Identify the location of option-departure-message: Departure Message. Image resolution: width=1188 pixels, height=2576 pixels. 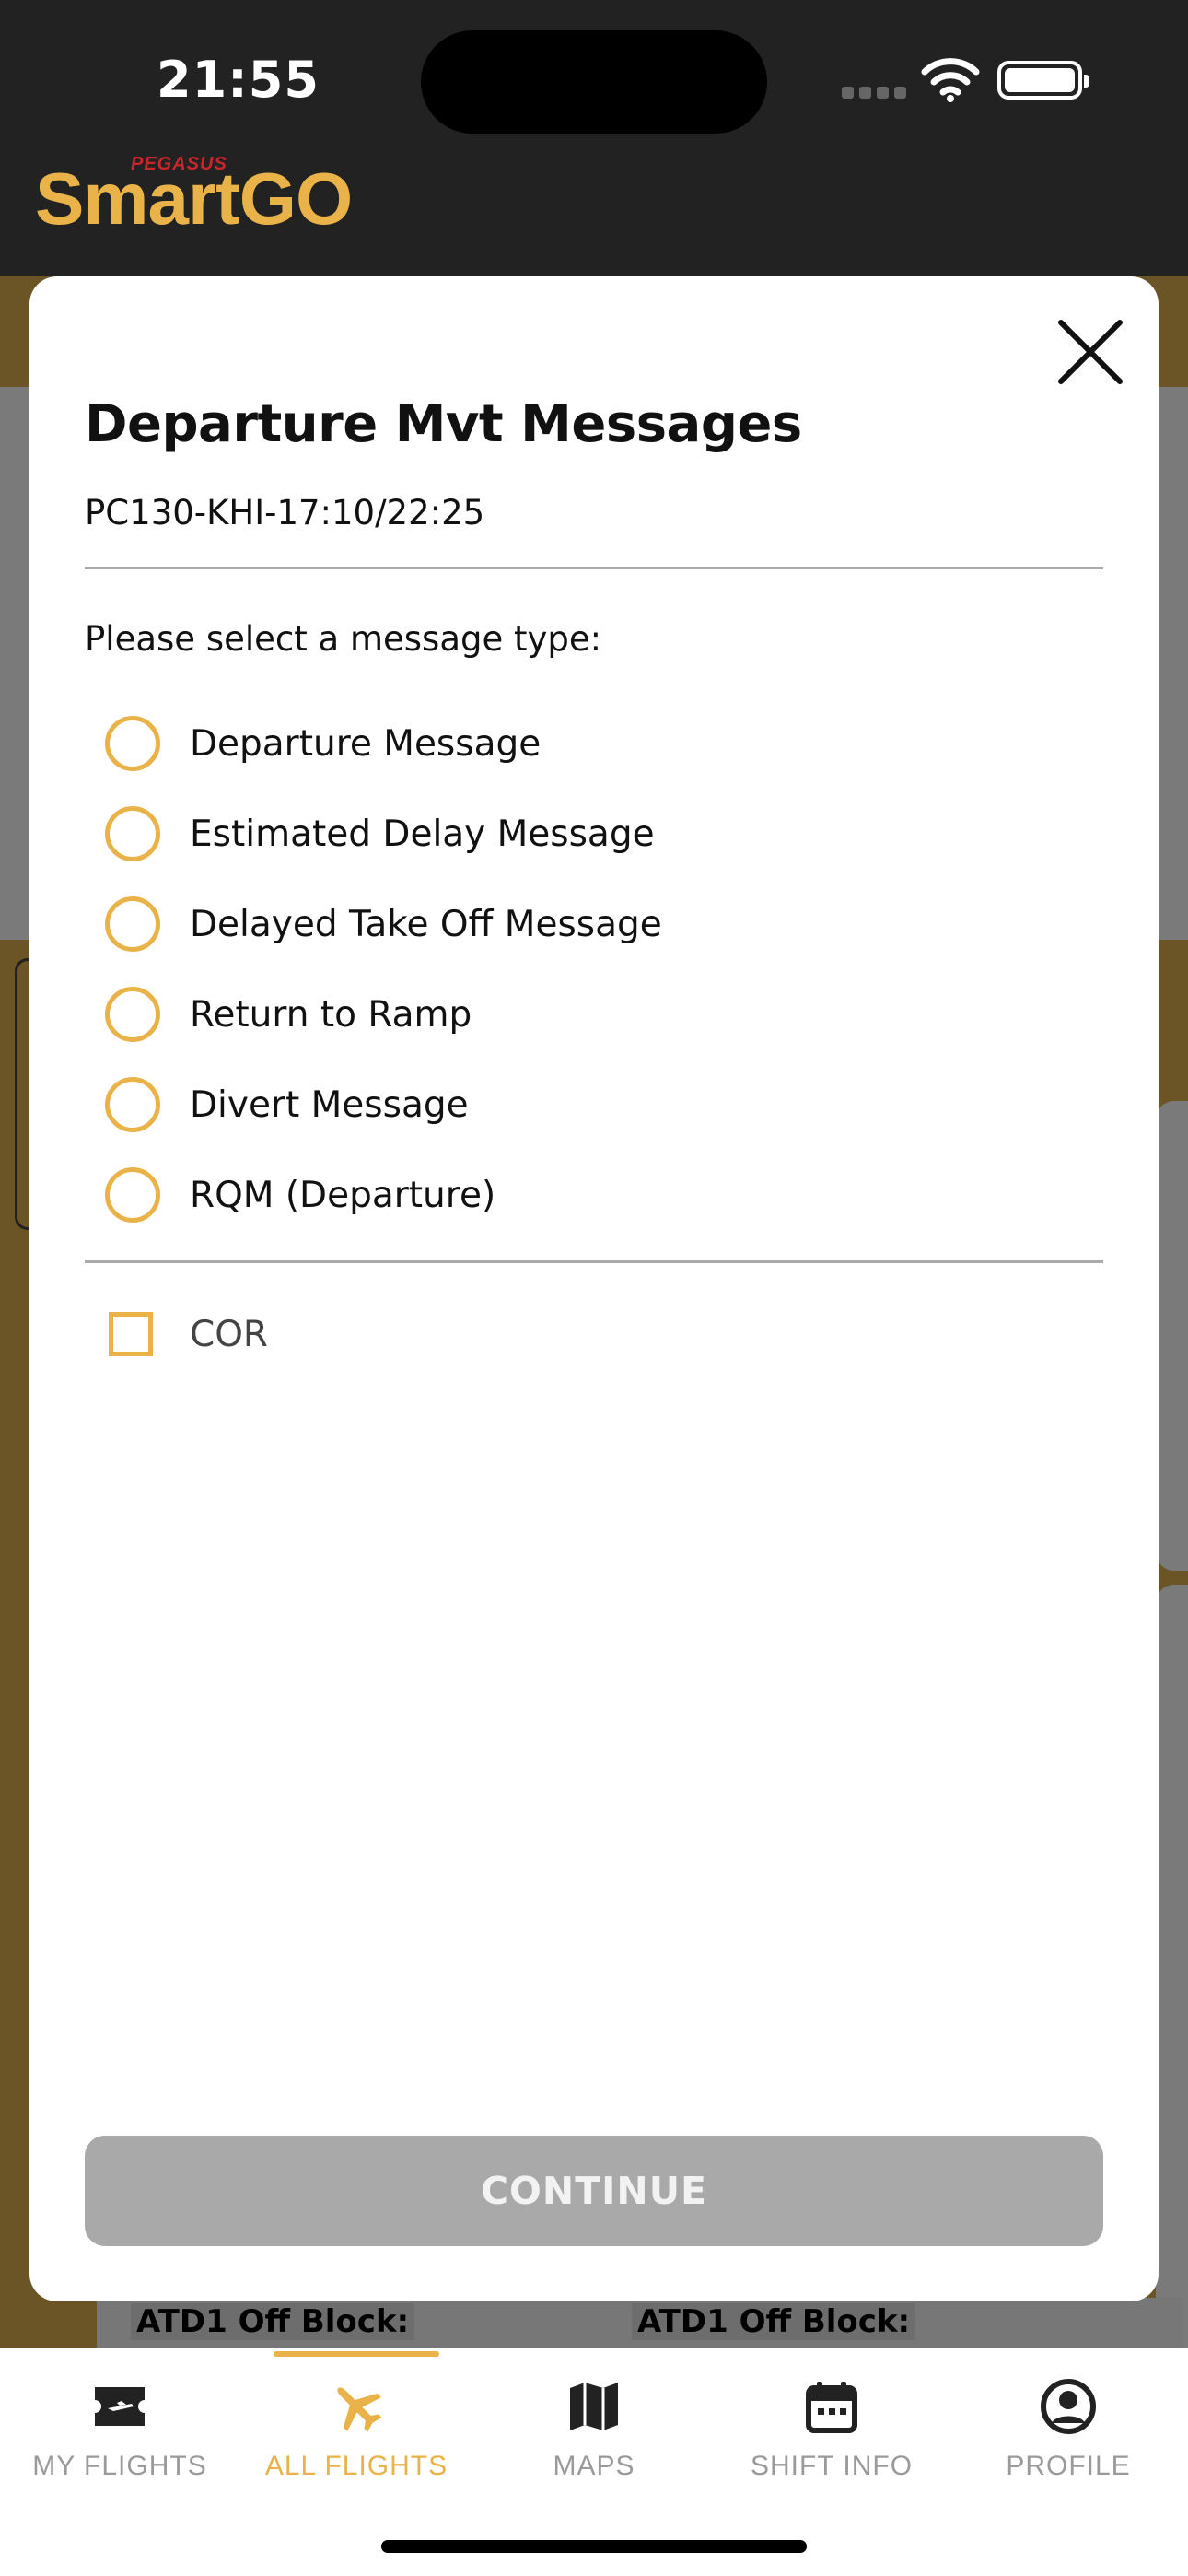
(323, 743).